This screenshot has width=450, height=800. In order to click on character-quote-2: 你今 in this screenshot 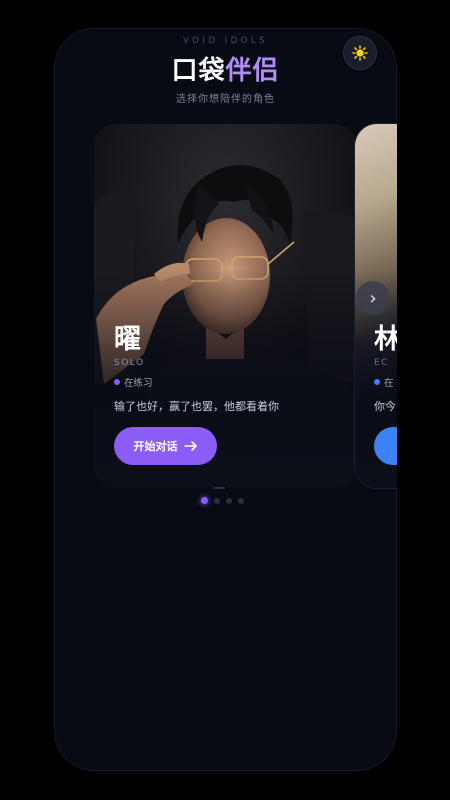, I will do `click(385, 406)`.